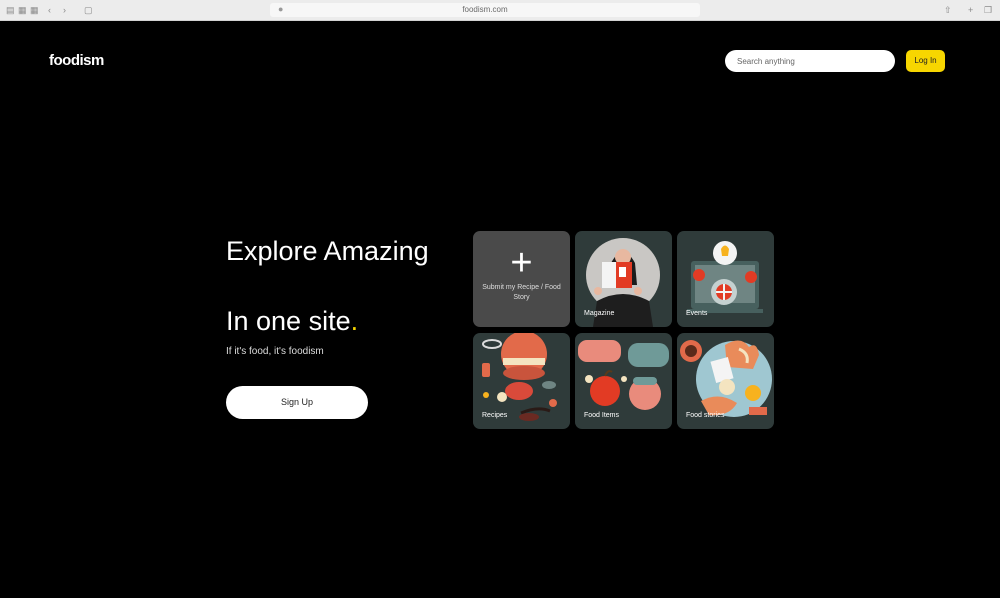 The image size is (1000, 598). What do you see at coordinates (76, 60) in the screenshot?
I see `site-logo: foodism` at bounding box center [76, 60].